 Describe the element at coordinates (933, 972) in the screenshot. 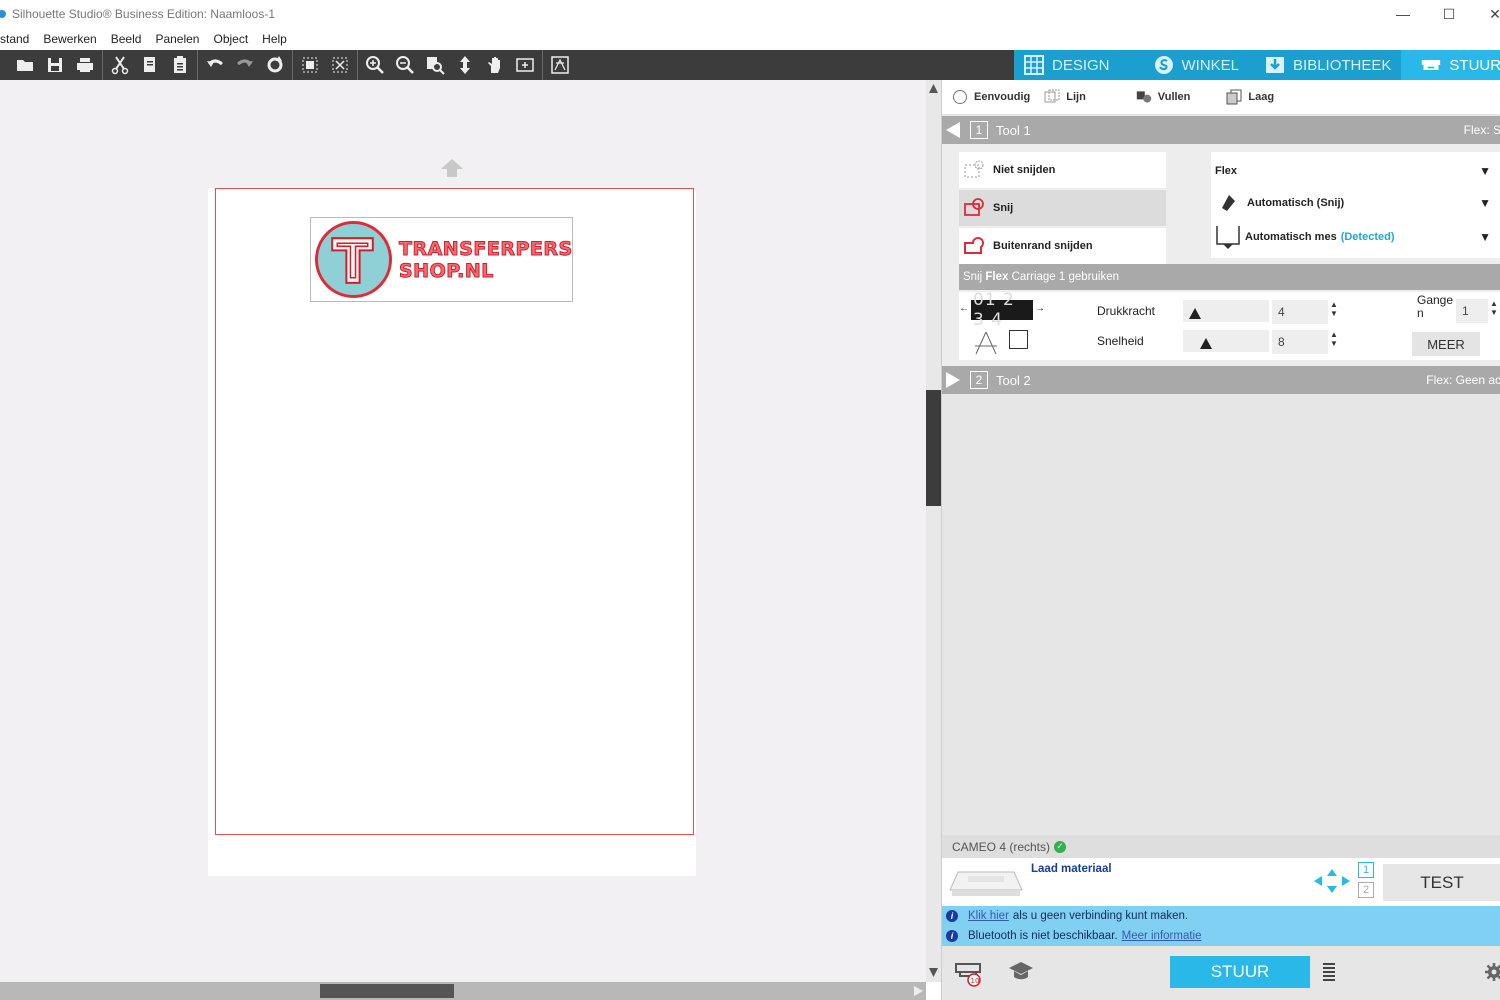

I see `scroll-down-icon` at that location.